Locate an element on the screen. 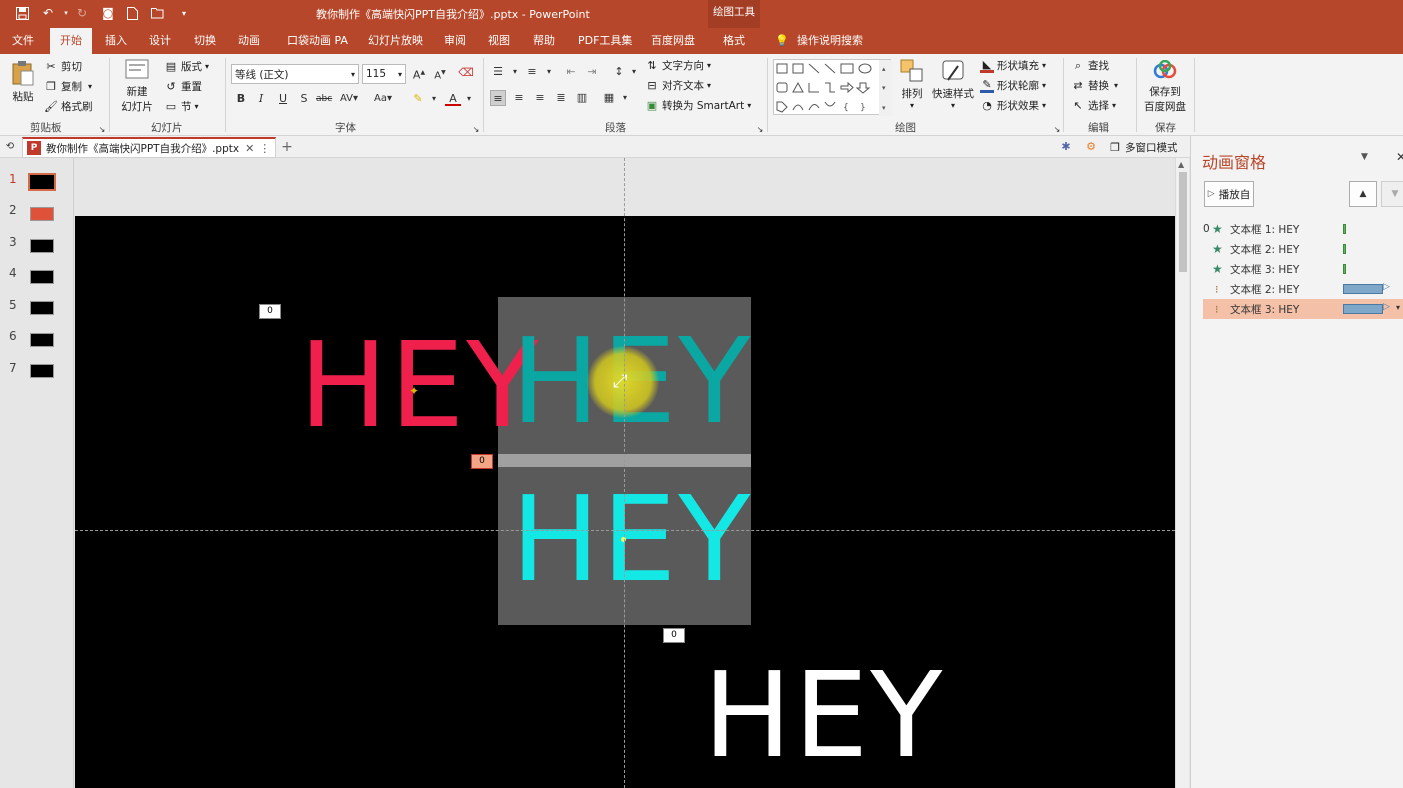 The width and height of the screenshot is (1403, 788). red-hey-text: HEY is located at coordinates (419, 385).